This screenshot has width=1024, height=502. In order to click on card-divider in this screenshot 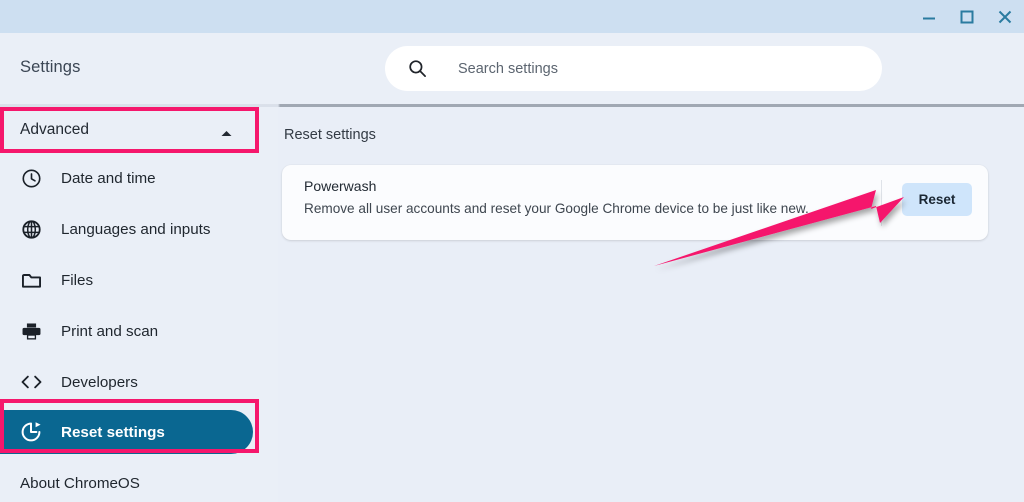, I will do `click(881, 203)`.